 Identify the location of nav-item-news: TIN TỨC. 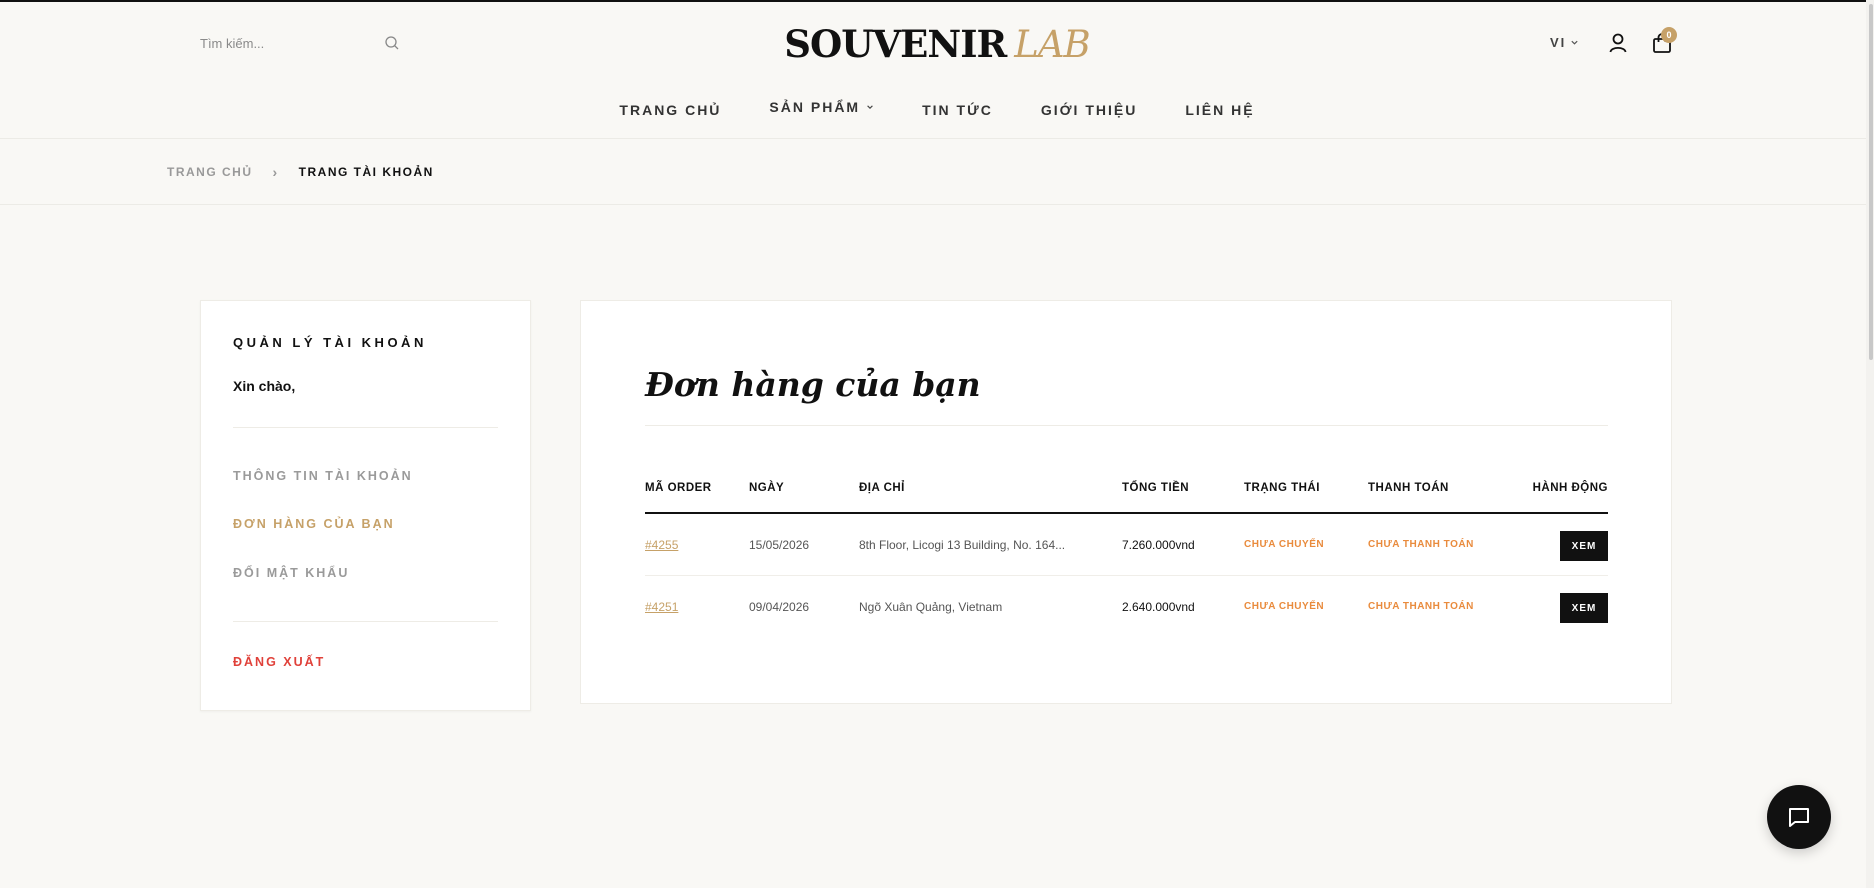
(957, 110).